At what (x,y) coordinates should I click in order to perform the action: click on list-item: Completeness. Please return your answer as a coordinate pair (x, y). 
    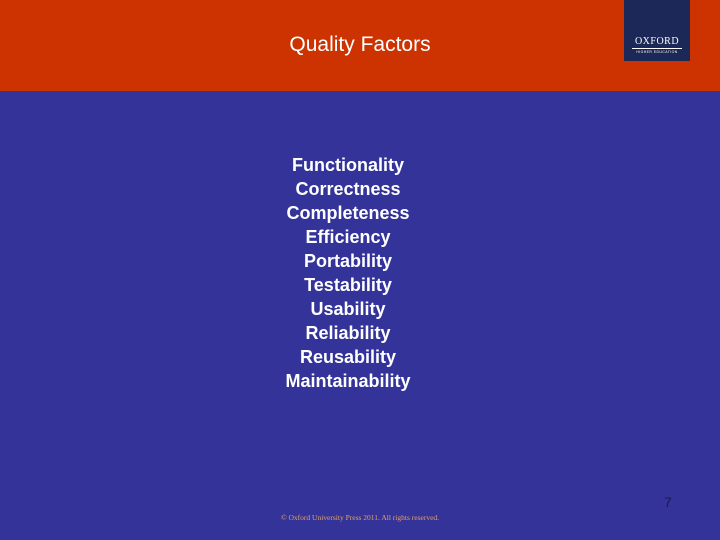
    Looking at the image, I should click on (348, 213).